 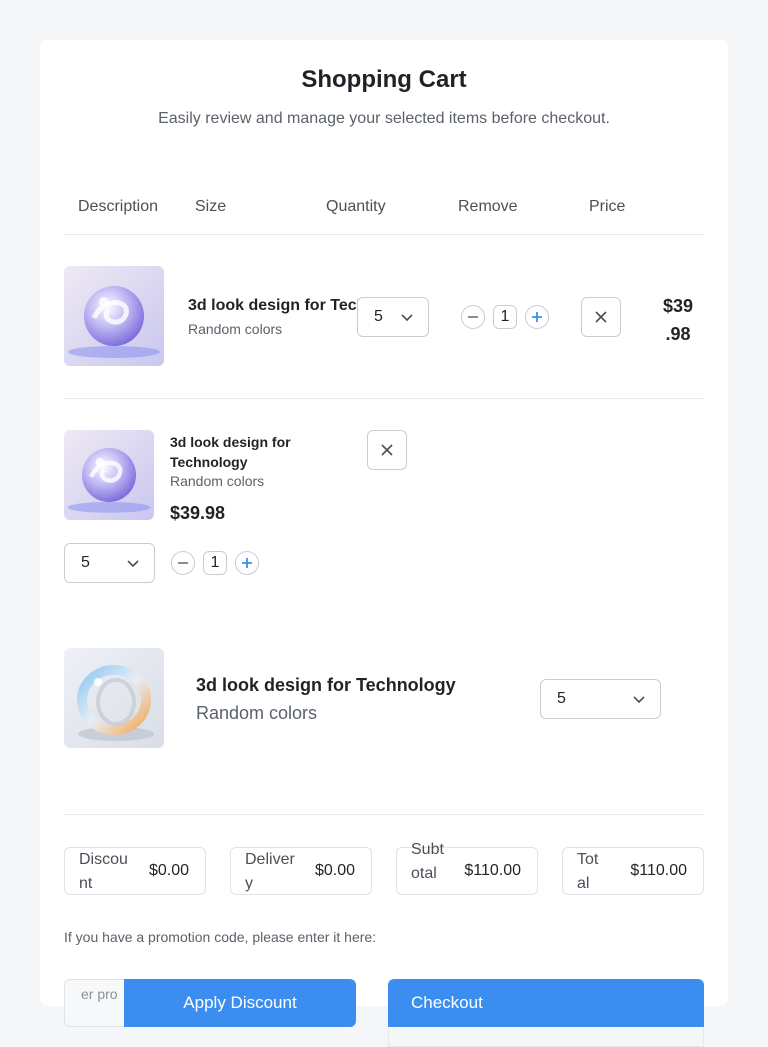 What do you see at coordinates (678, 334) in the screenshot?
I see `item-price-line2: .98` at bounding box center [678, 334].